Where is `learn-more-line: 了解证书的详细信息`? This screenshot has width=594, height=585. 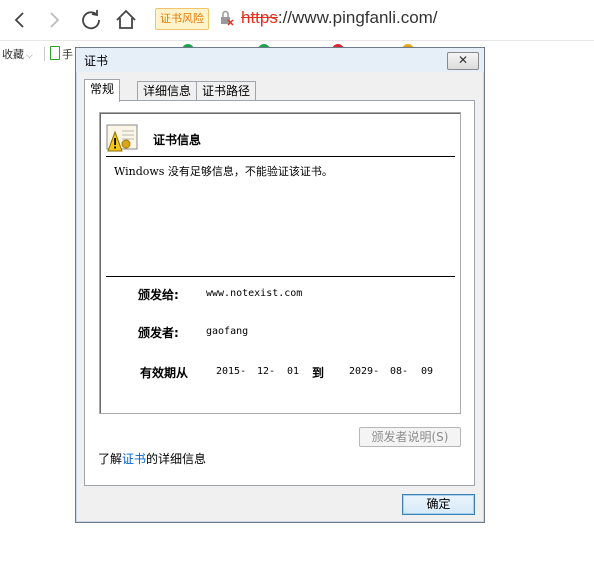
learn-more-line: 了解证书的详细信息 is located at coordinates (152, 458).